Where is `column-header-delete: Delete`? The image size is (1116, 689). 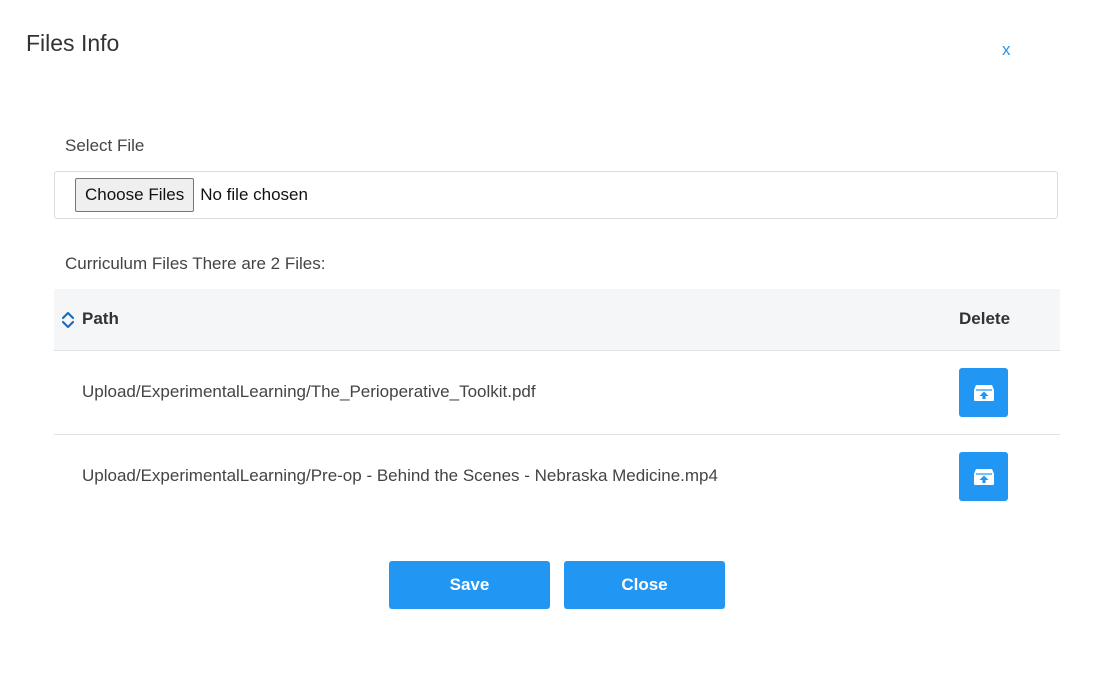
column-header-delete: Delete is located at coordinates (985, 318).